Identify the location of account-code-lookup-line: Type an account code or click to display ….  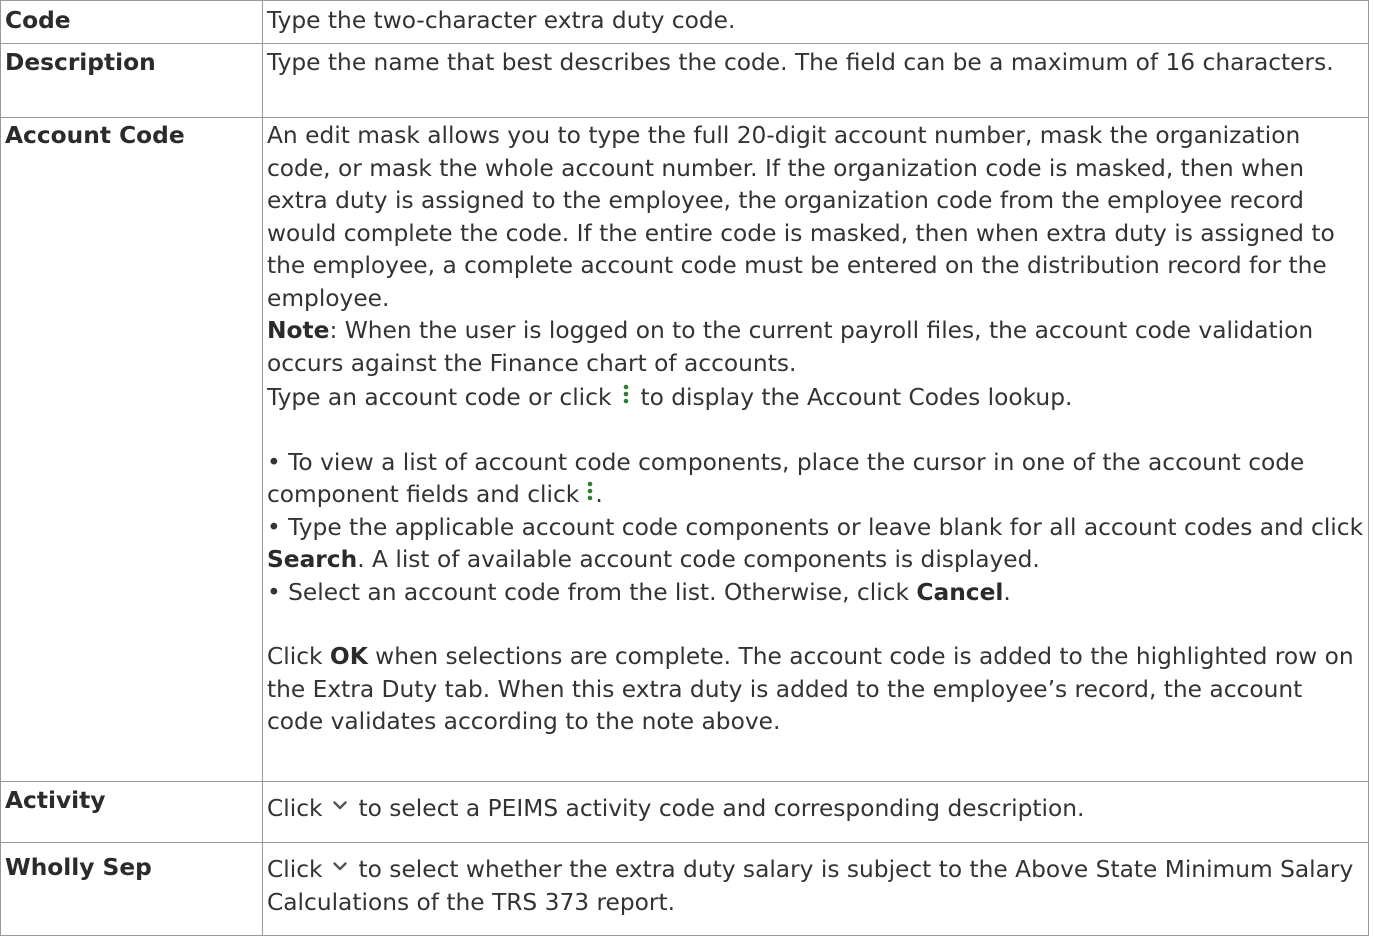
(815, 398).